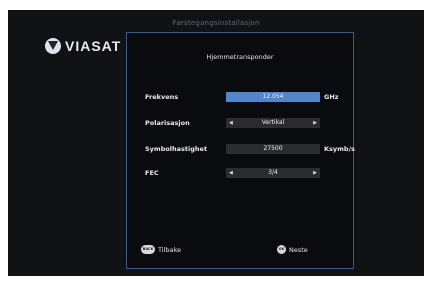  I want to click on row-frekvens: Frekvens 12.054 GHz, so click(240, 97).